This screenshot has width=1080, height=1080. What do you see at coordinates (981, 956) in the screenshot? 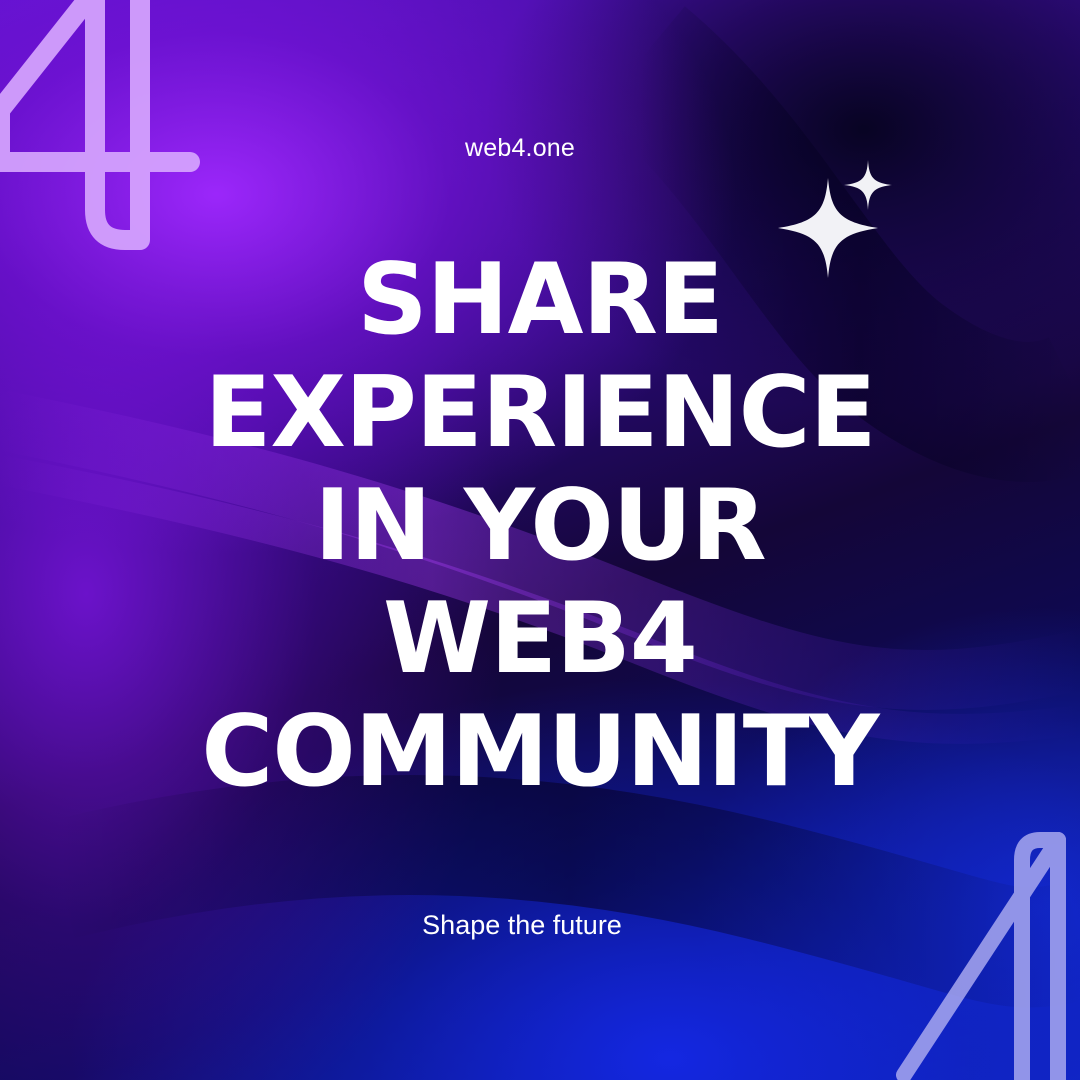
I see `web4-logo-mark-bottom-right` at bounding box center [981, 956].